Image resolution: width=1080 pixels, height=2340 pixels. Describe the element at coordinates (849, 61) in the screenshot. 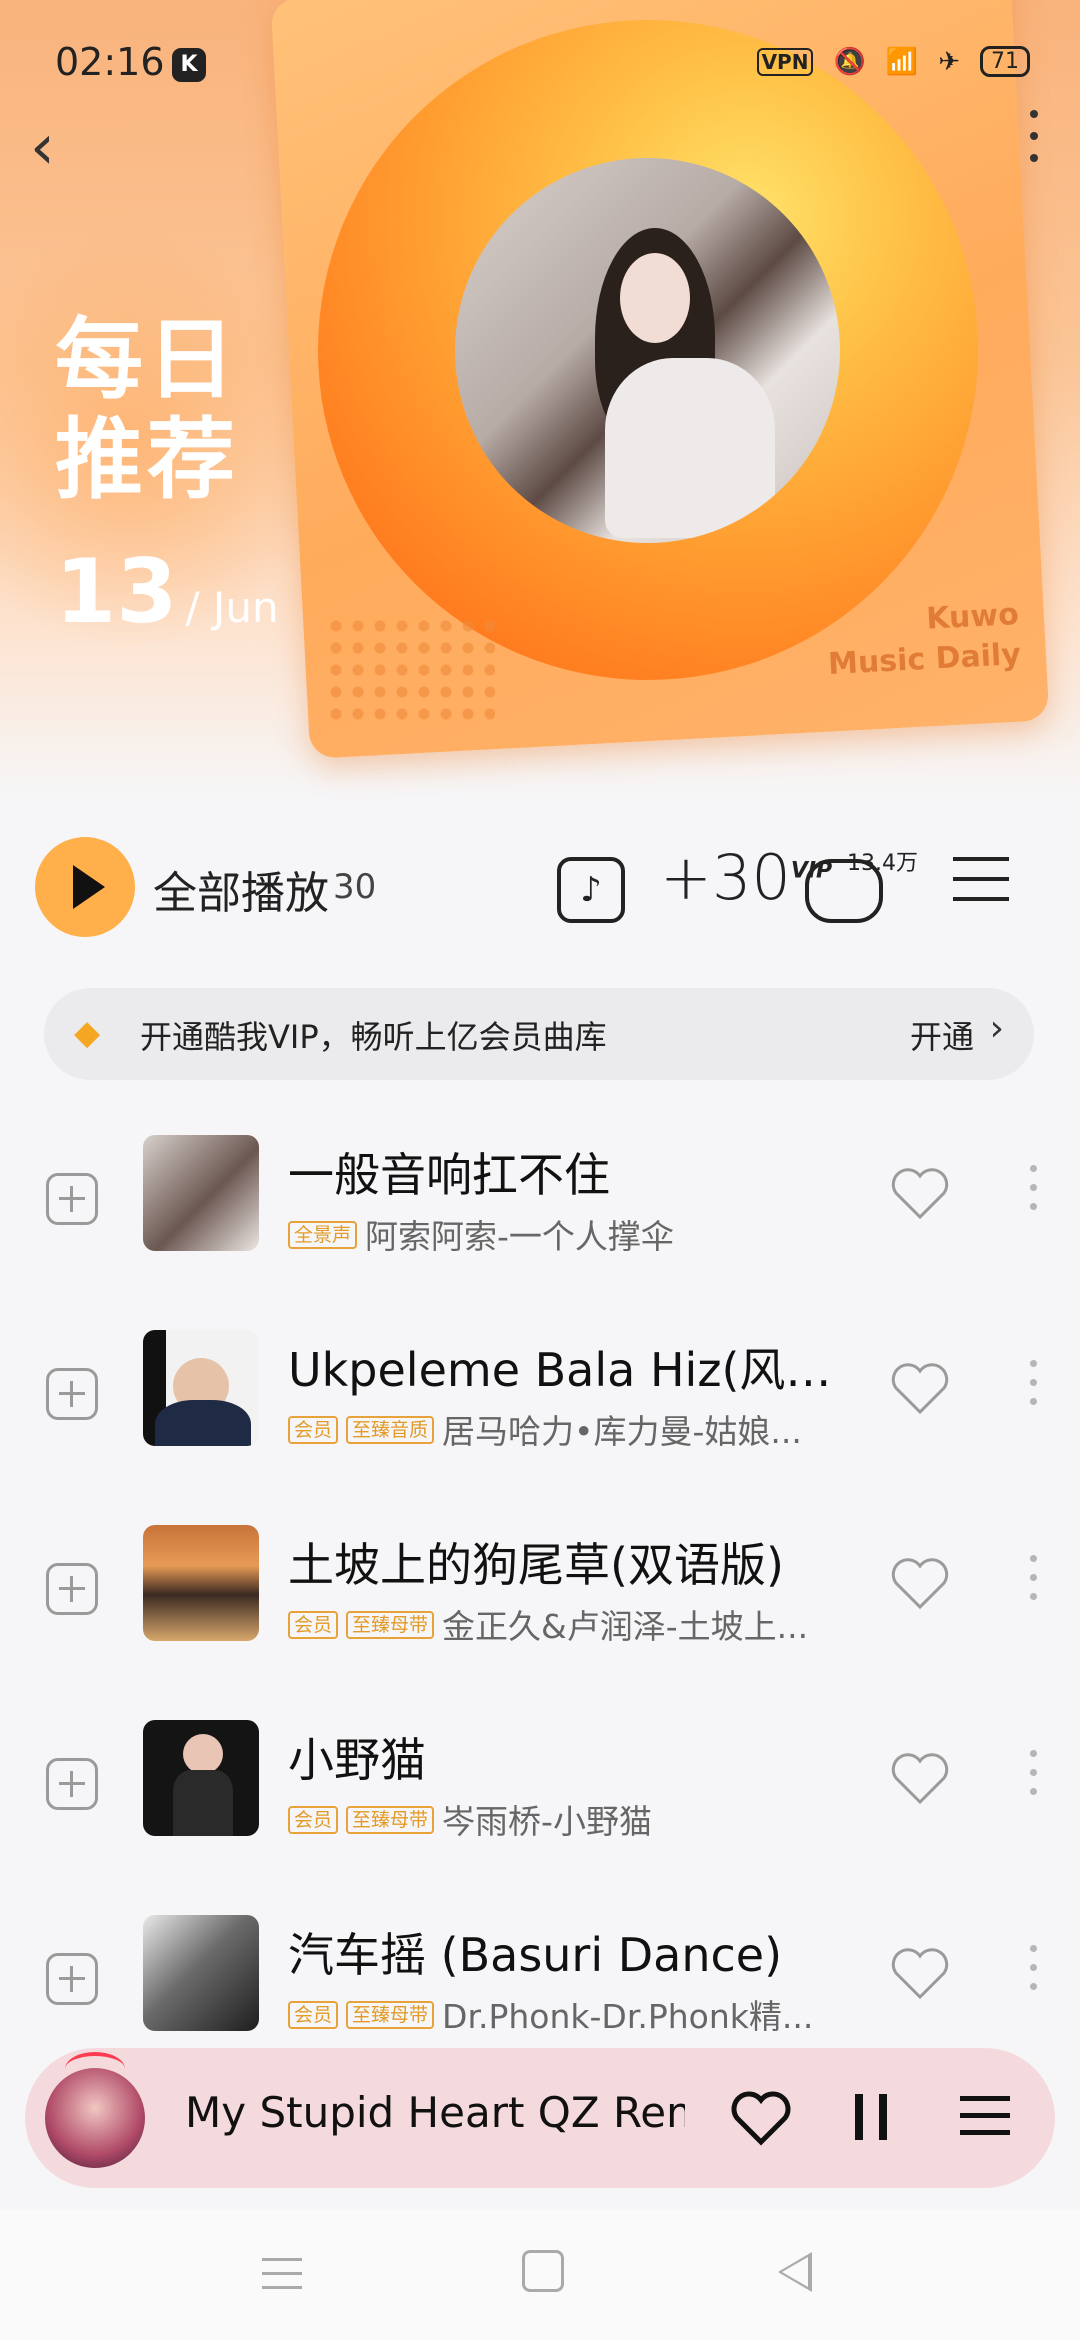

I see `mute-bell-icon: 🔕` at that location.